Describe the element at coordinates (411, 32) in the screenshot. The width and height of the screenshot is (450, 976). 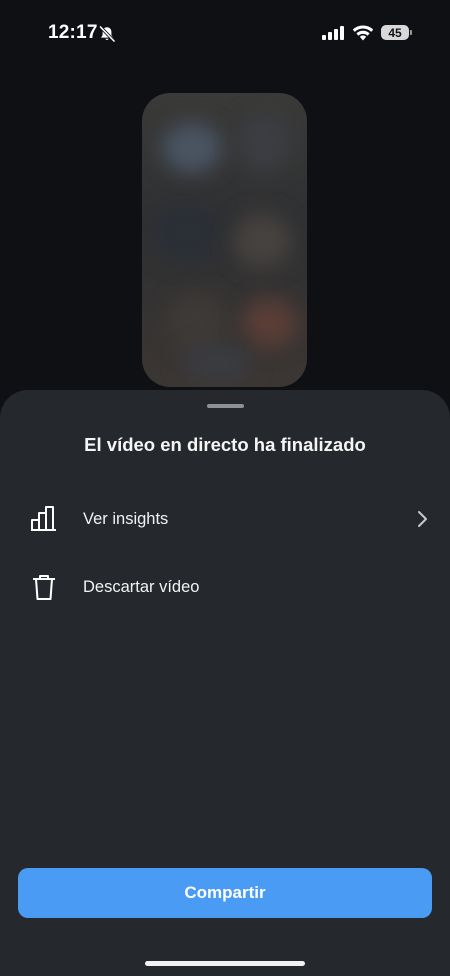
I see `battery-nub` at that location.